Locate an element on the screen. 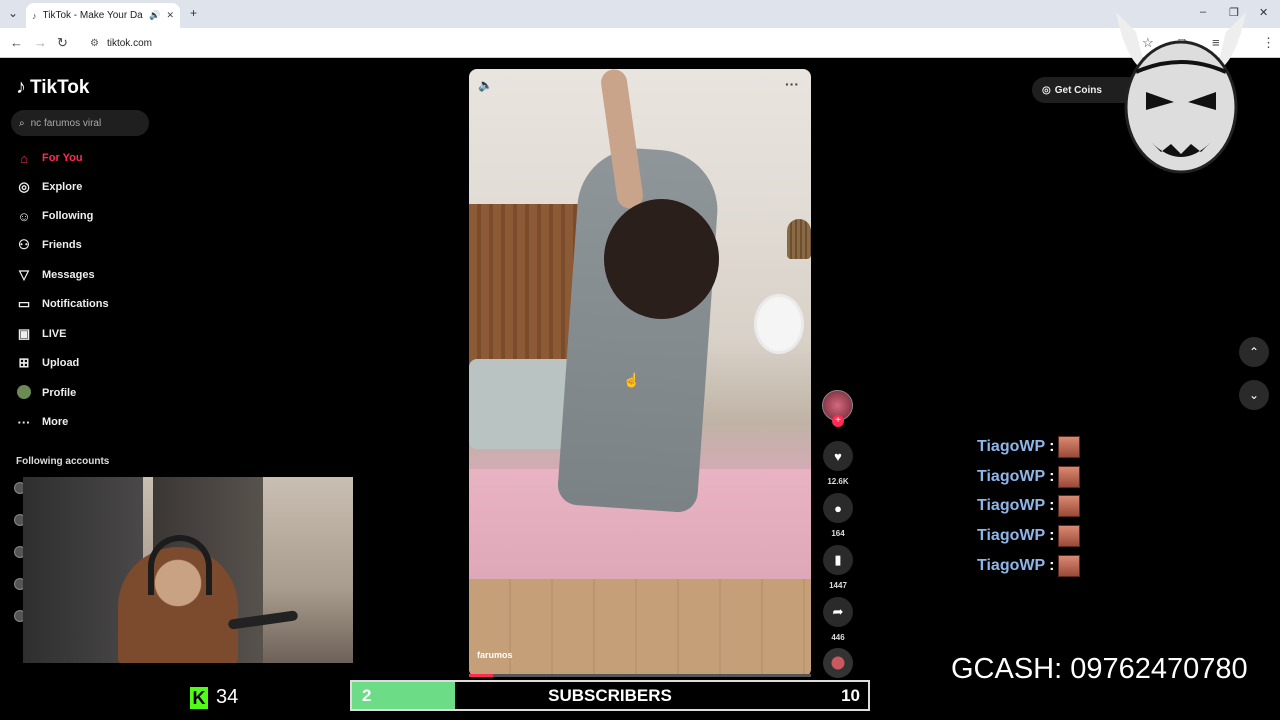  nav-item-for-you: ⌂ For You is located at coordinates (49, 158).